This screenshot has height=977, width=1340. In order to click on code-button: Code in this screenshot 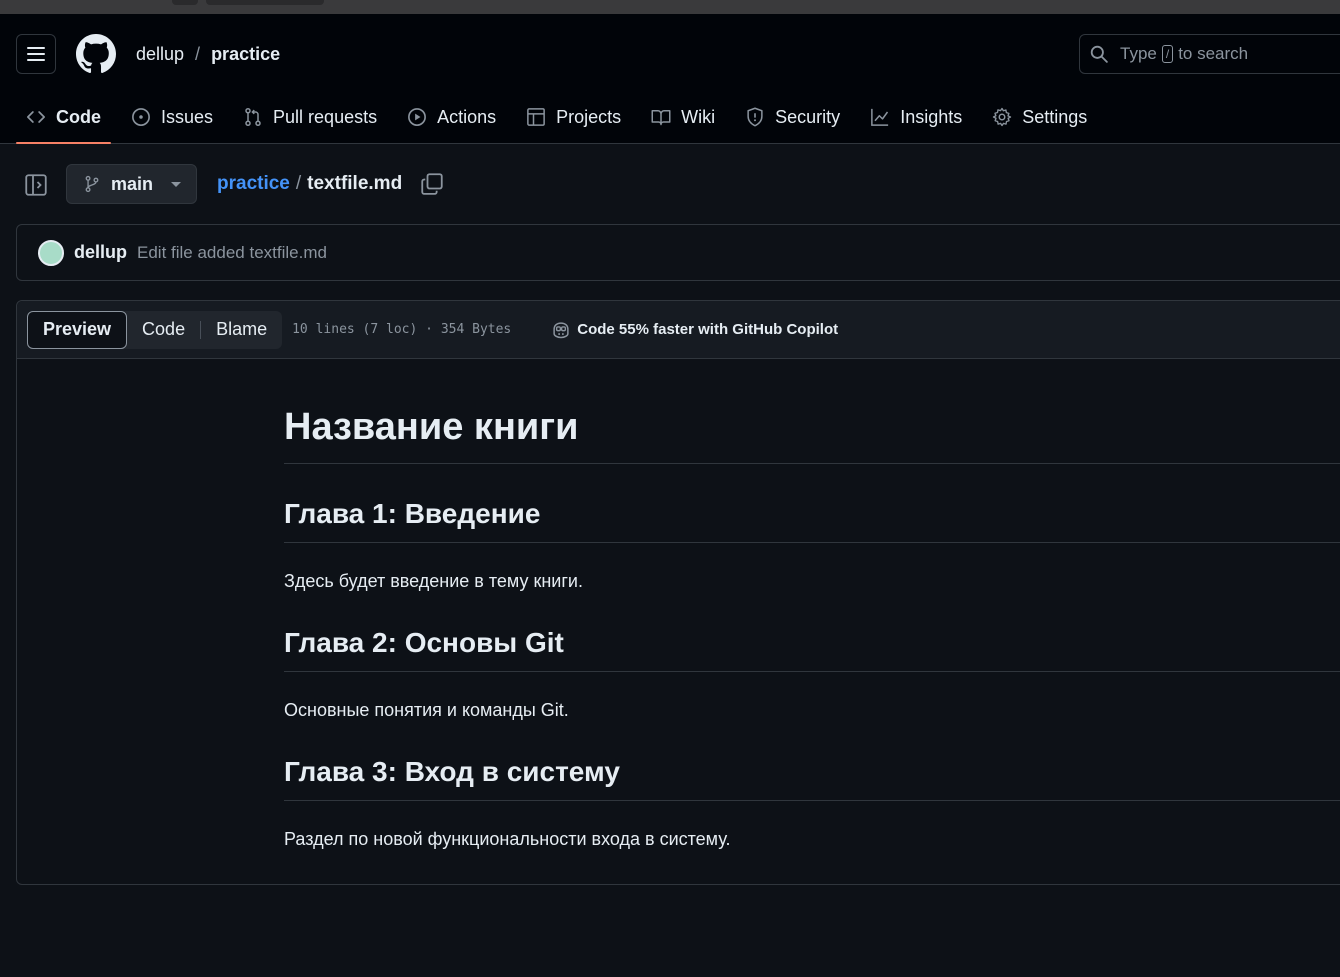, I will do `click(163, 330)`.